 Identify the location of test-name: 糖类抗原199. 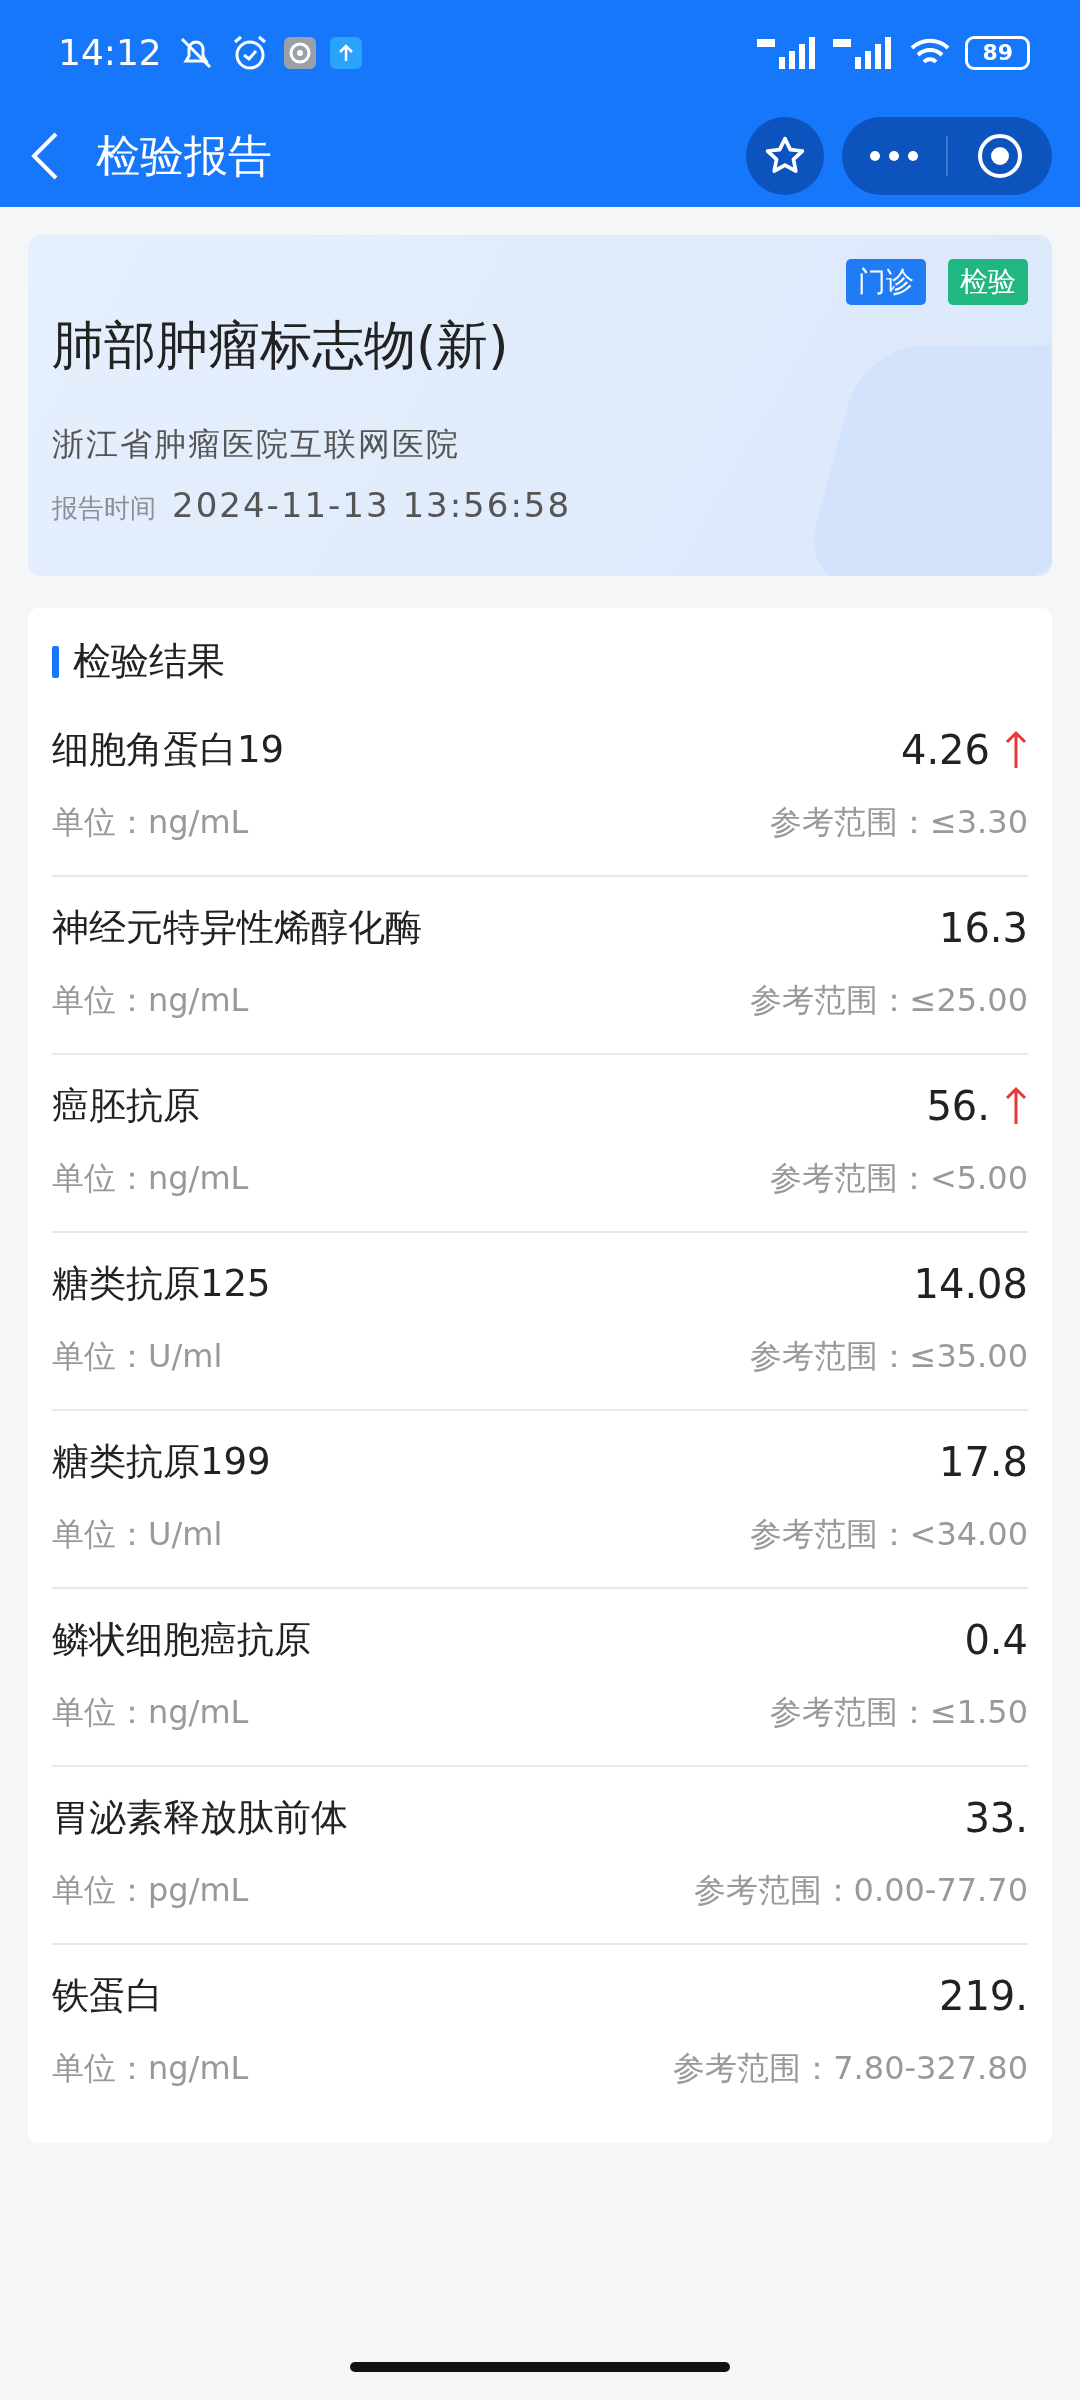
(161, 1462).